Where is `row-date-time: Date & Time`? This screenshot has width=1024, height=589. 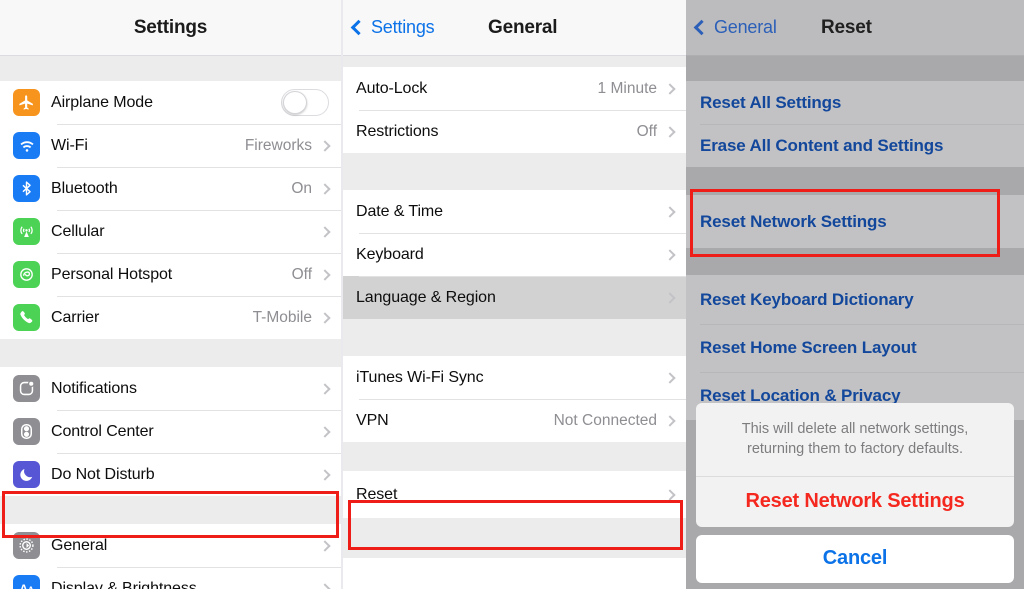
row-date-time: Date & Time is located at coordinates (514, 211).